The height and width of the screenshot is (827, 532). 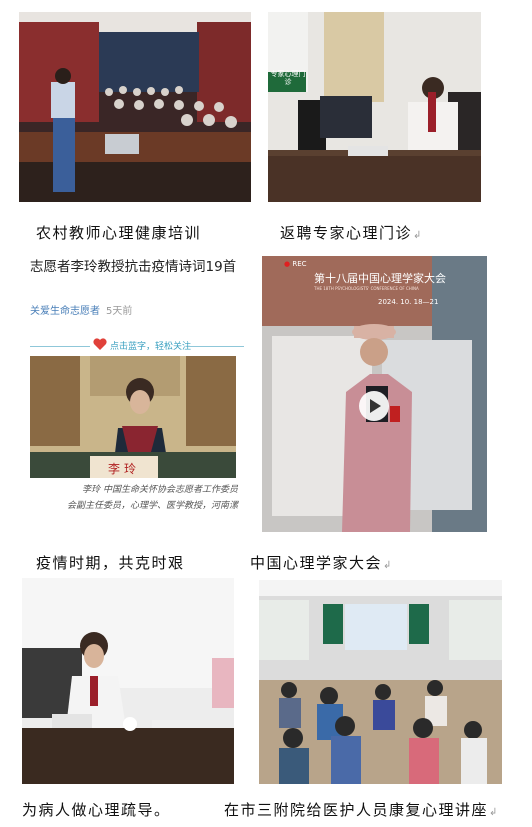 What do you see at coordinates (216, 346) in the screenshot?
I see `divider-right` at bounding box center [216, 346].